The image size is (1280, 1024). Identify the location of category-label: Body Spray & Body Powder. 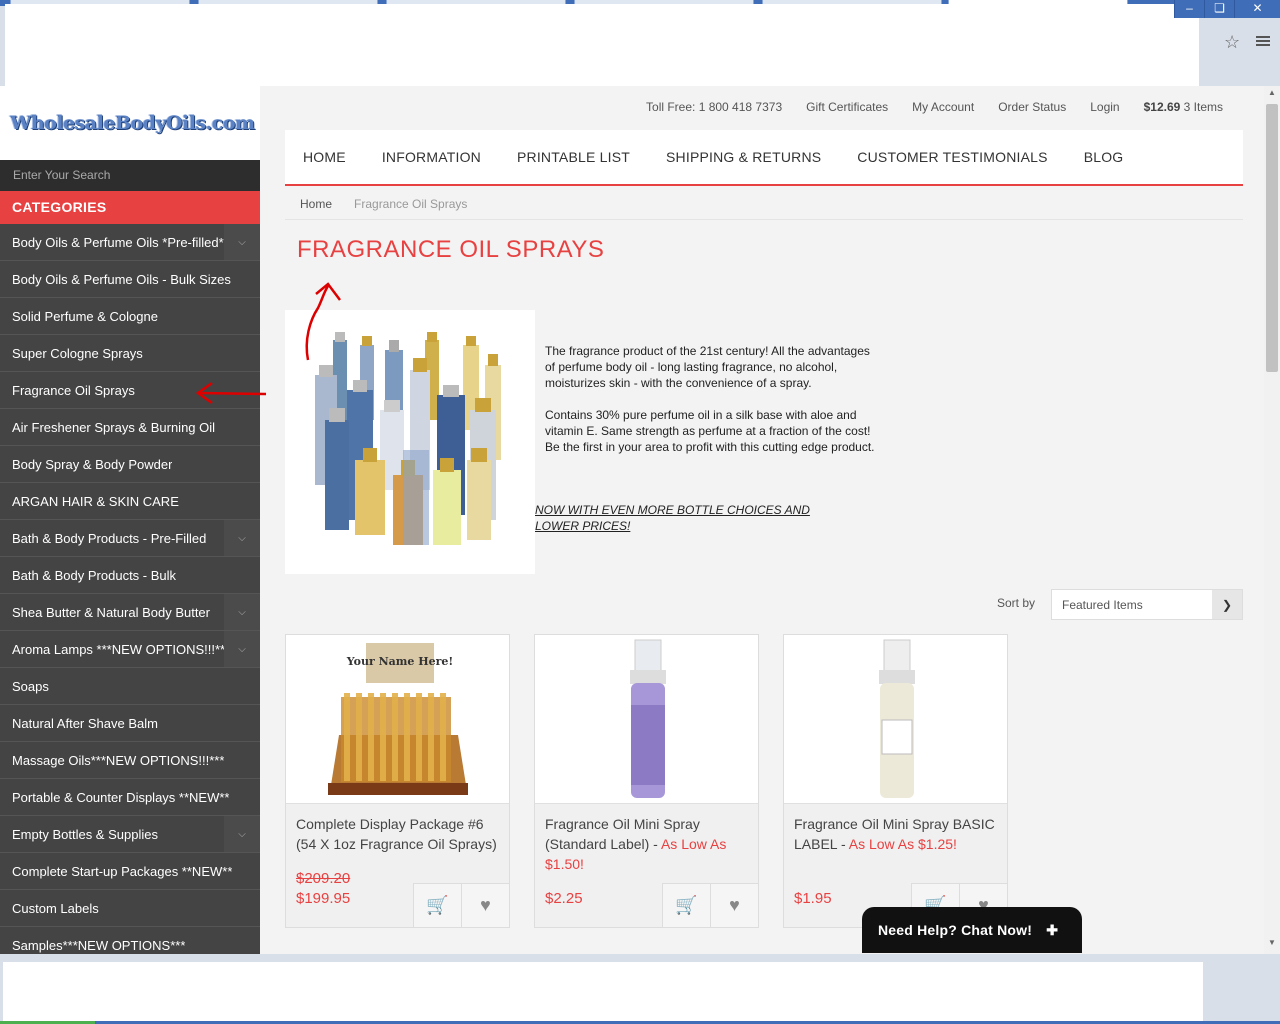
(92, 464).